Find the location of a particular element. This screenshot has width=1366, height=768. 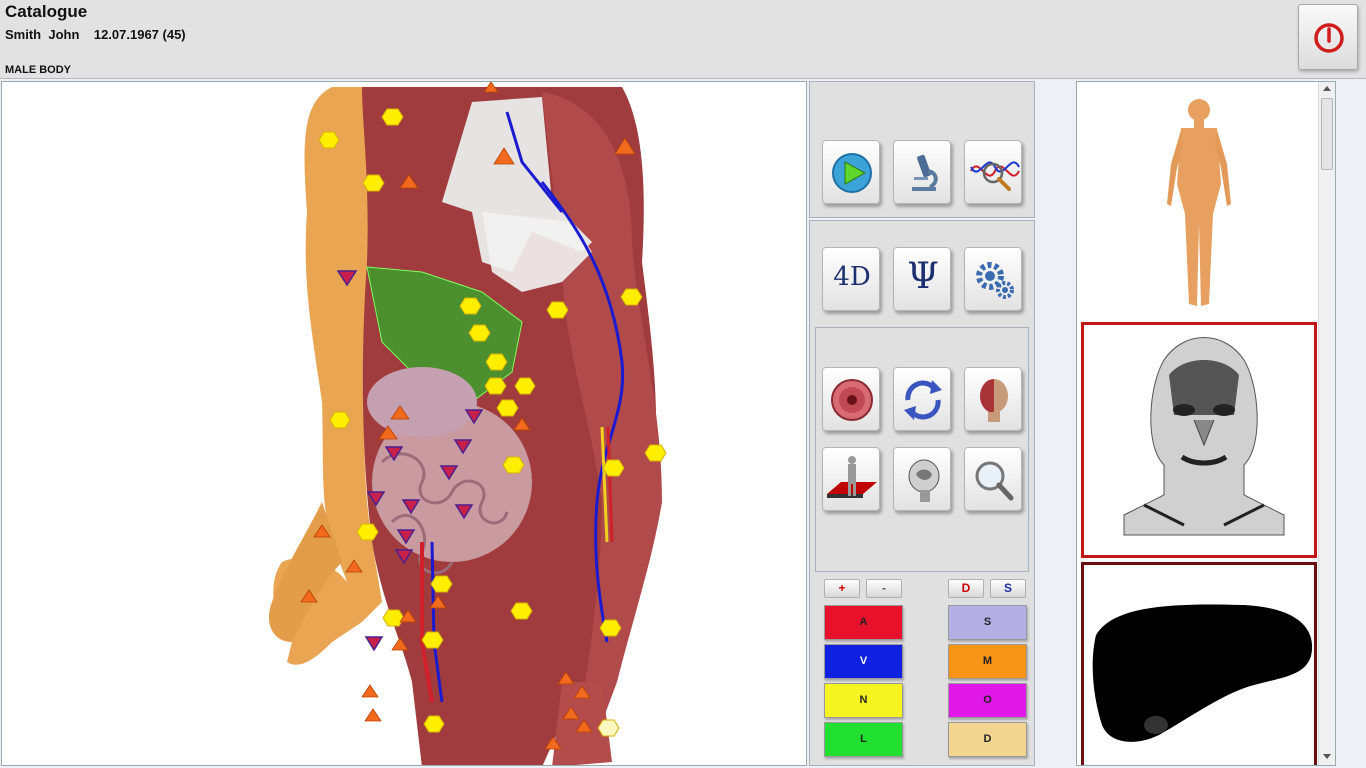

d-button: D is located at coordinates (966, 588).